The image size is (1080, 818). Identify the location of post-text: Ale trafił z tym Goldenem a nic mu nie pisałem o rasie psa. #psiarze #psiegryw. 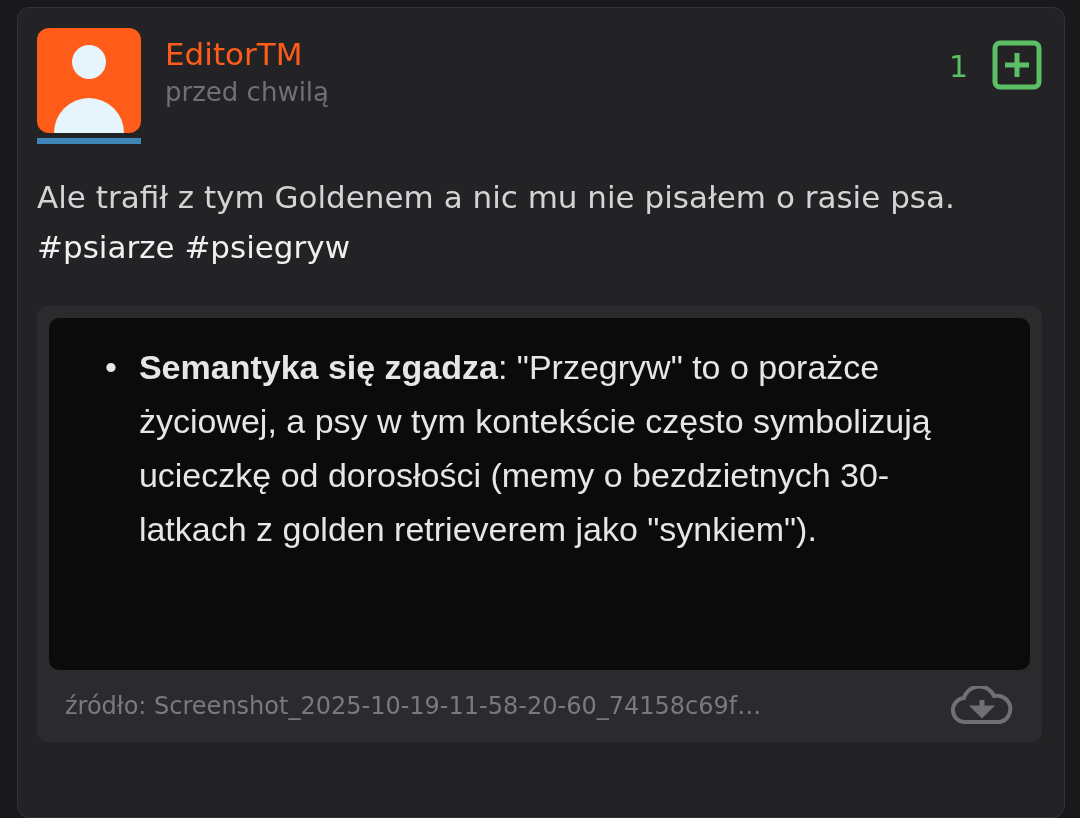
(496, 222).